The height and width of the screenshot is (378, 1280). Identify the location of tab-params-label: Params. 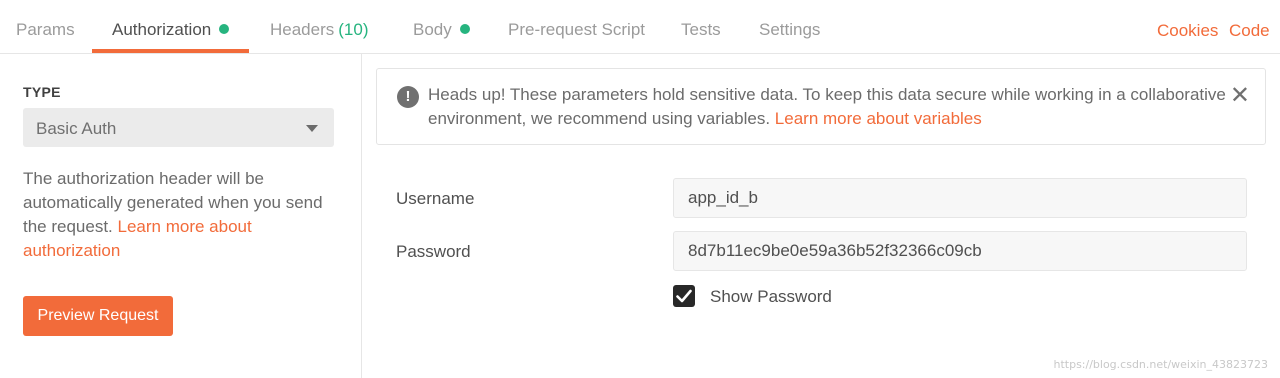
(45, 29).